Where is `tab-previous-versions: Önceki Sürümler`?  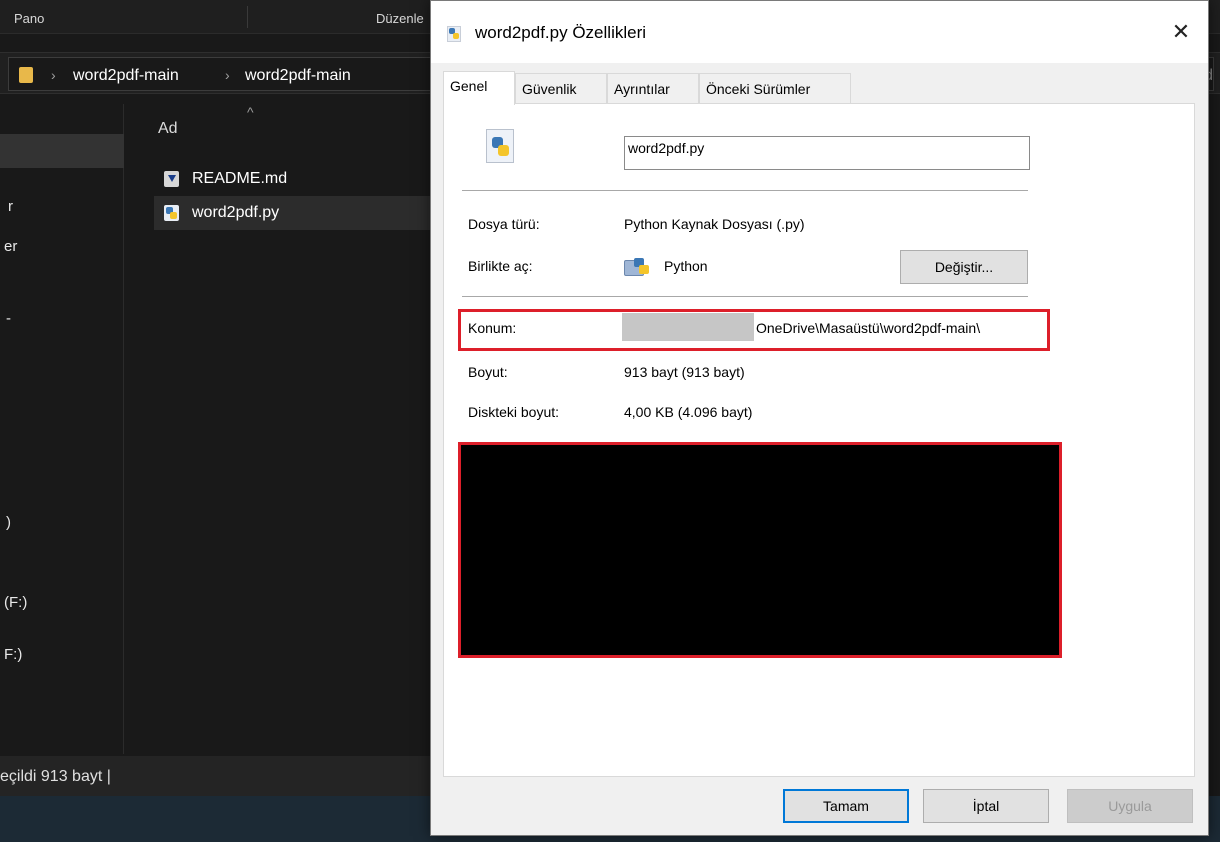
tab-previous-versions: Önceki Sürümler is located at coordinates (775, 88).